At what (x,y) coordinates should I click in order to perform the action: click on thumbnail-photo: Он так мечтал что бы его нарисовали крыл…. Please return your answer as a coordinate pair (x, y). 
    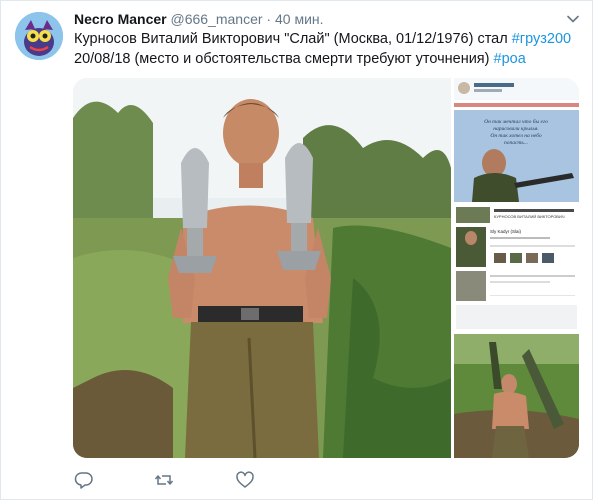
    Looking at the image, I should click on (516, 140).